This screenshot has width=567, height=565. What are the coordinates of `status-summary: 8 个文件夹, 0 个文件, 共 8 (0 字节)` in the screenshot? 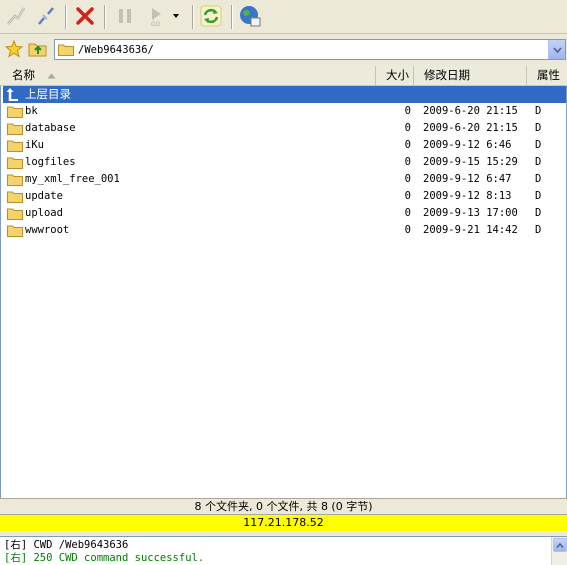 It's located at (283, 506).